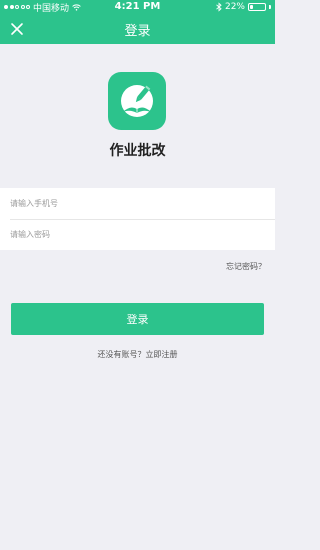 This screenshot has width=320, height=550. I want to click on nav-bar: 登录, so click(137, 29).